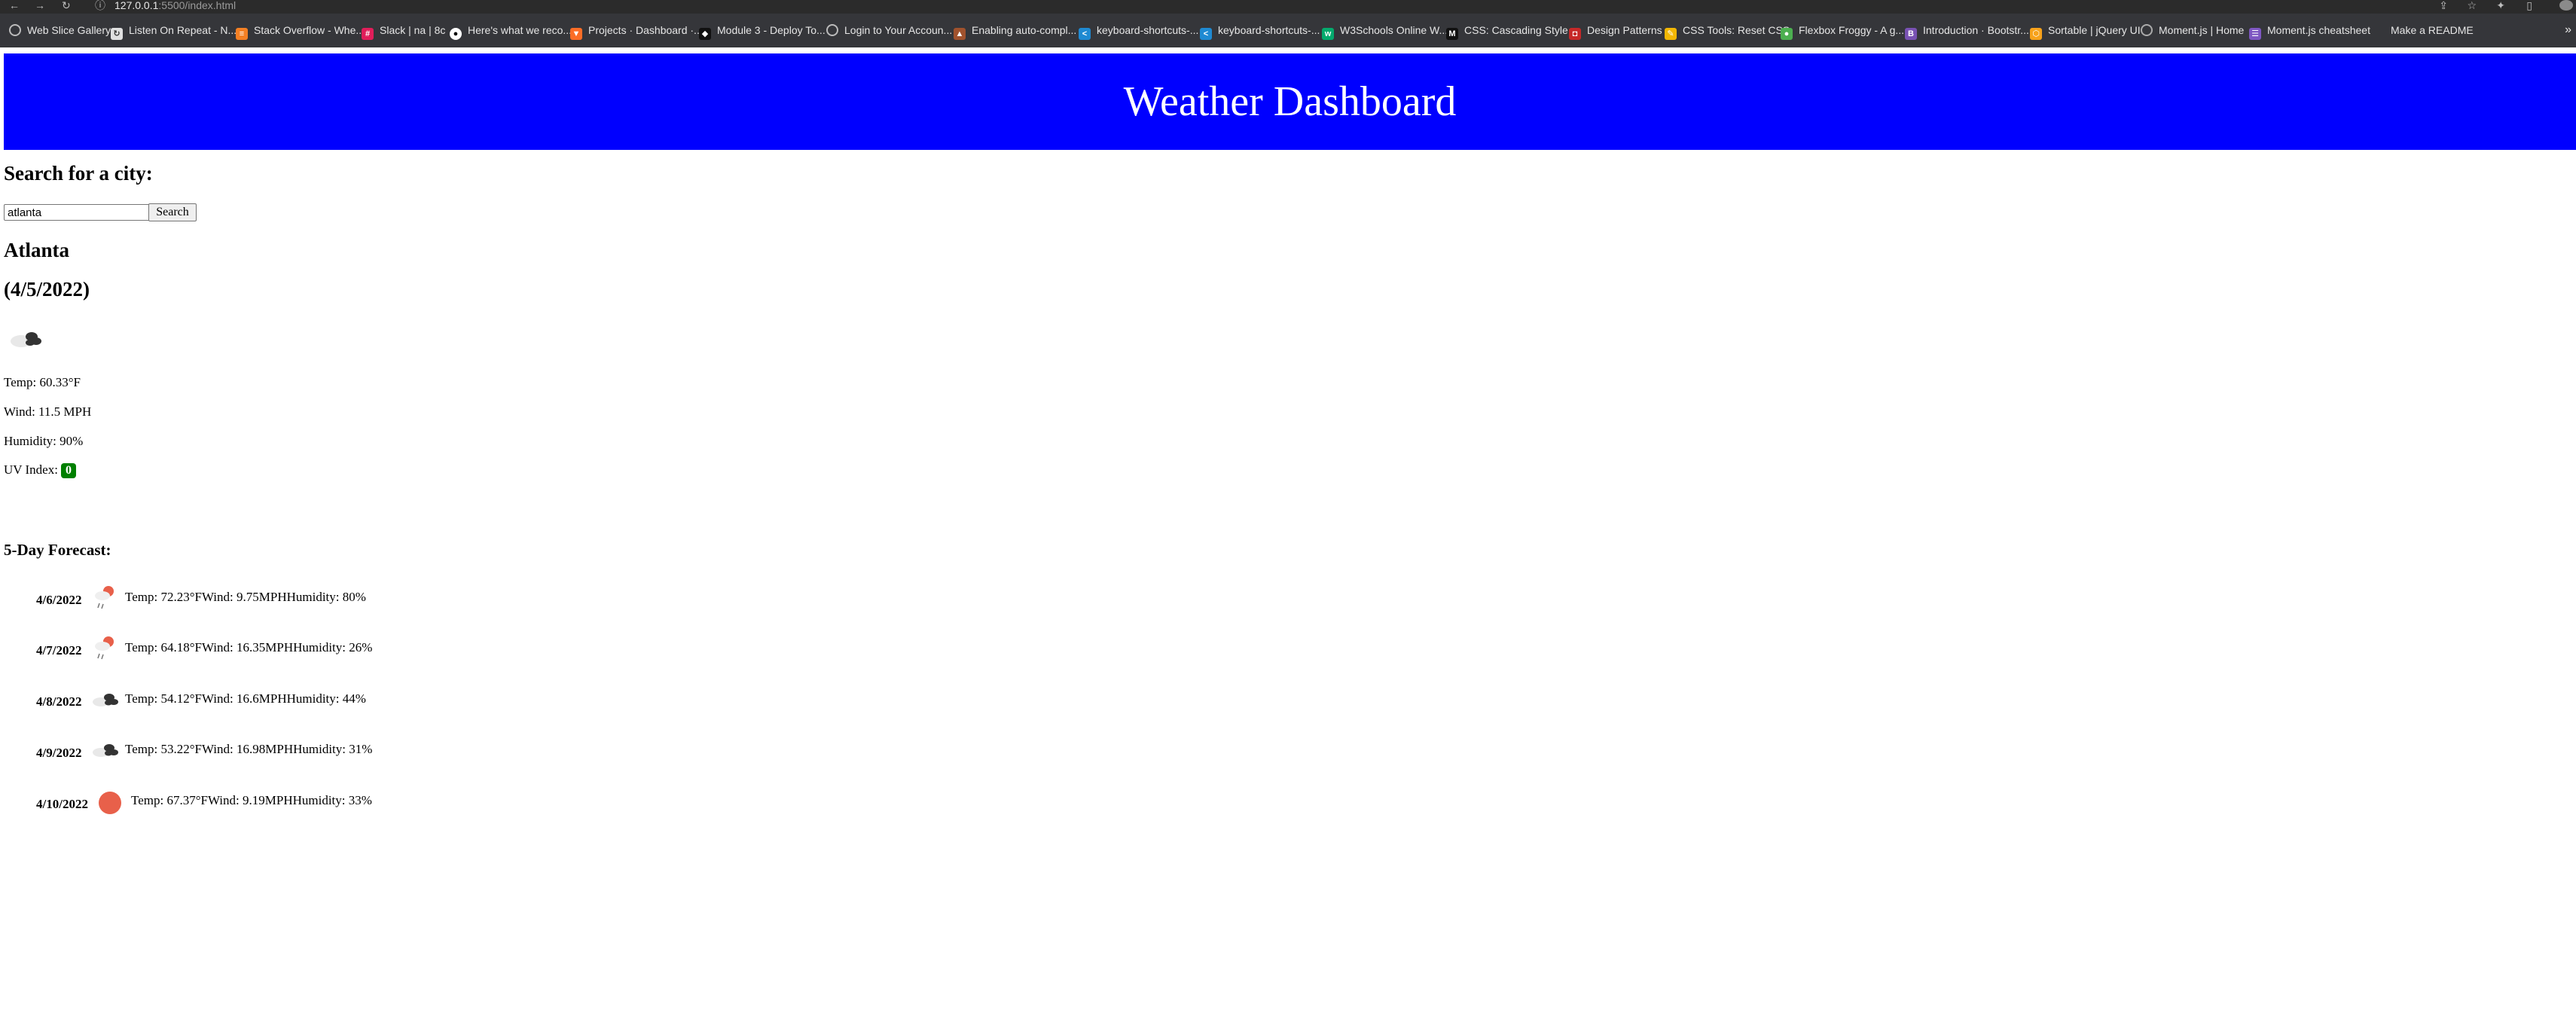 The height and width of the screenshot is (1010, 2576). I want to click on bookmark-label: Slack | na | 8c, so click(413, 30).